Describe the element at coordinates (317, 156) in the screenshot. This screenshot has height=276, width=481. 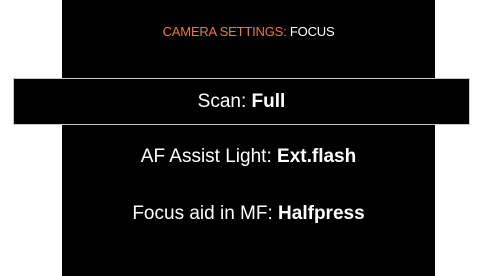
I see `menu-item-value: Ext.flash` at that location.